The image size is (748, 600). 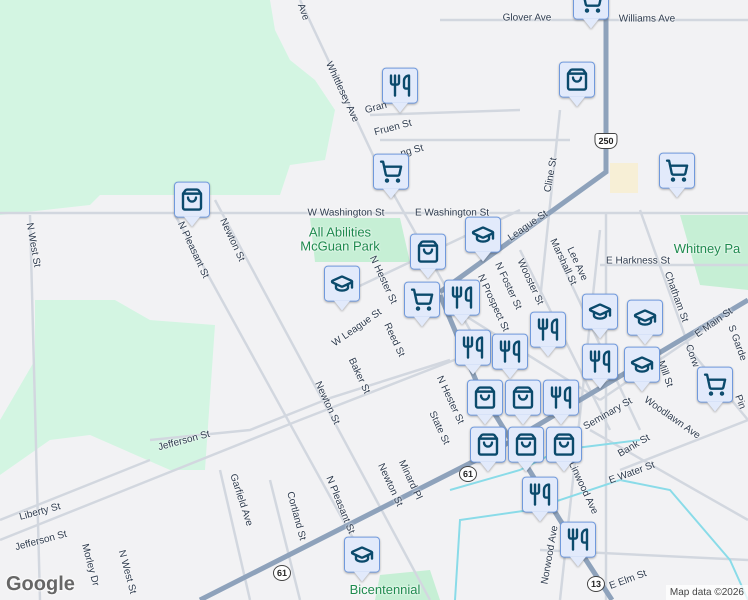 What do you see at coordinates (346, 213) in the screenshot?
I see `street-label: W Washington St` at bounding box center [346, 213].